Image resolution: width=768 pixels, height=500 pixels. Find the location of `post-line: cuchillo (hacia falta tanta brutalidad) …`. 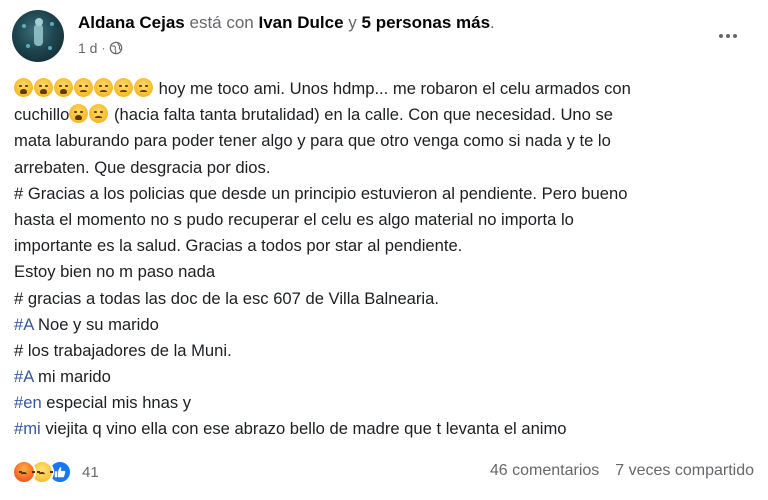

post-line: cuchillo (hacia falta tanta brutalidad) … is located at coordinates (384, 115).